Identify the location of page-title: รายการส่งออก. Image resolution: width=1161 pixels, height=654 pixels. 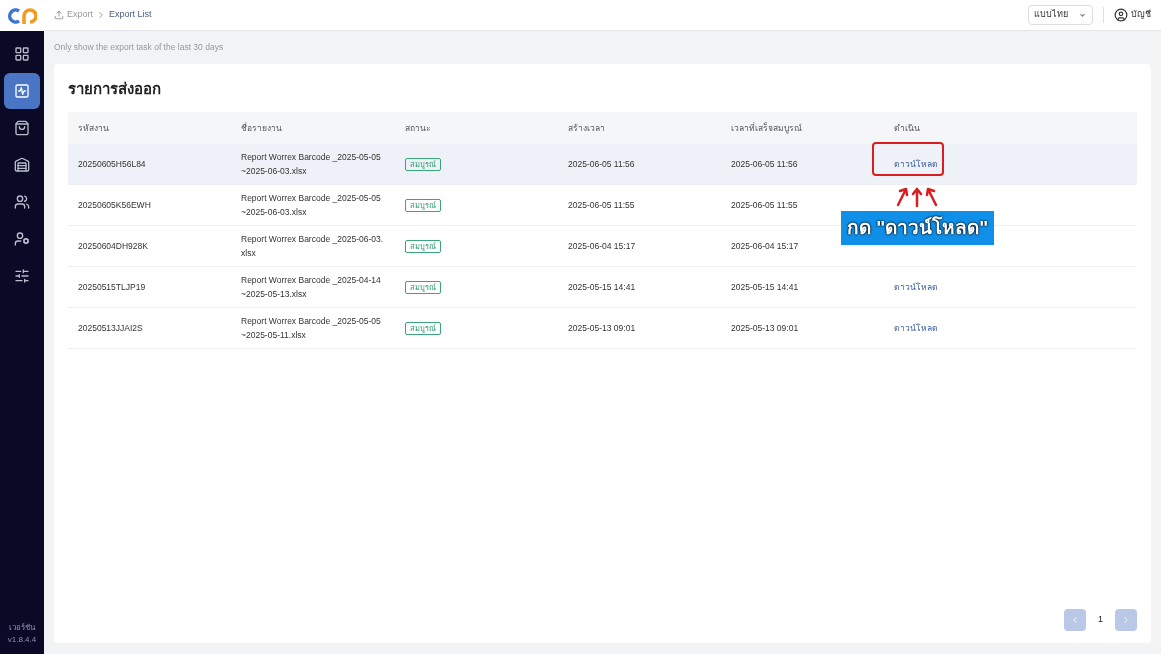
(114, 88).